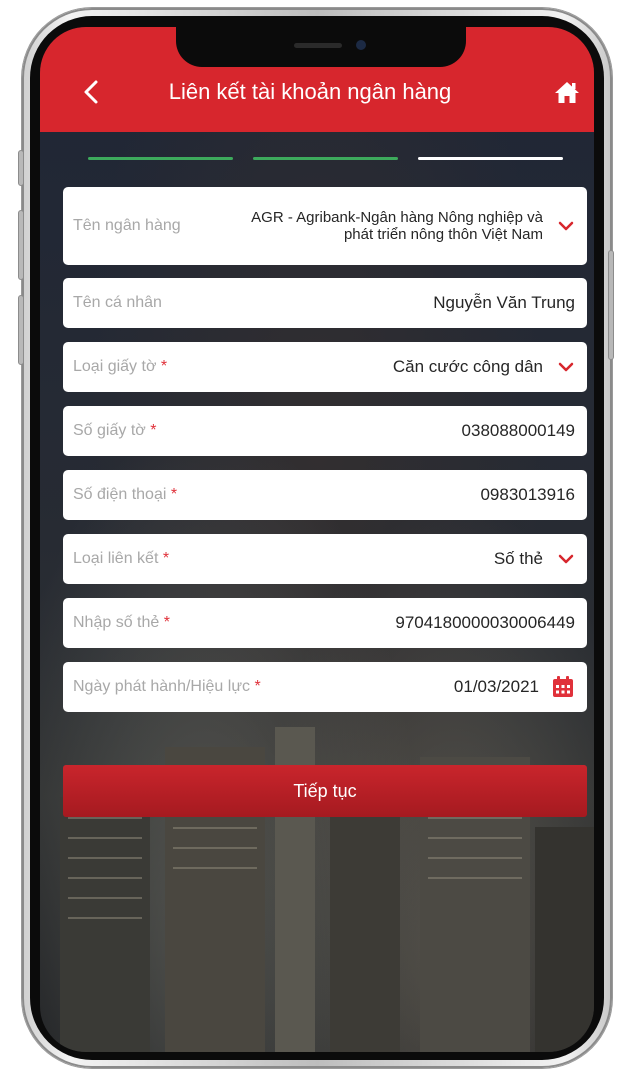  Describe the element at coordinates (325, 687) in the screenshot. I see `issue-date-field: Ngày phát hành/Hiệu lực * 01/03/2021` at that location.